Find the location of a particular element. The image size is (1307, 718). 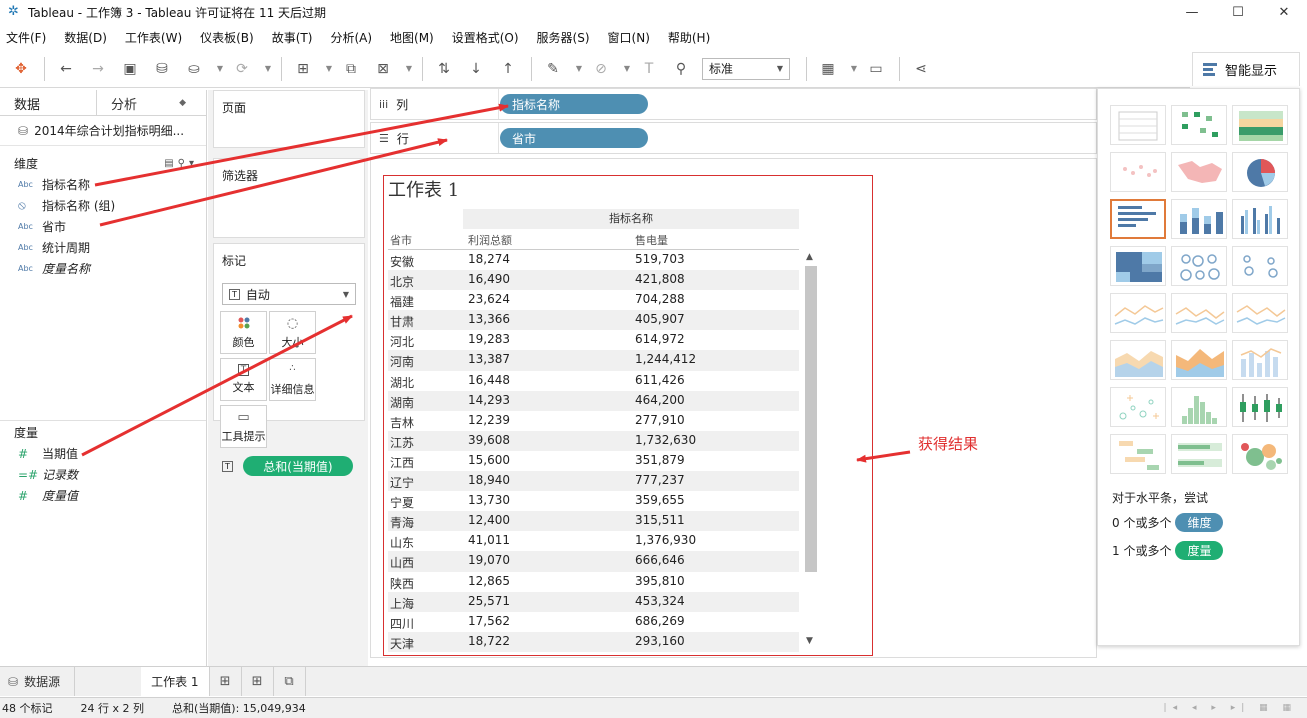

row-province: 安徽 is located at coordinates (402, 261).